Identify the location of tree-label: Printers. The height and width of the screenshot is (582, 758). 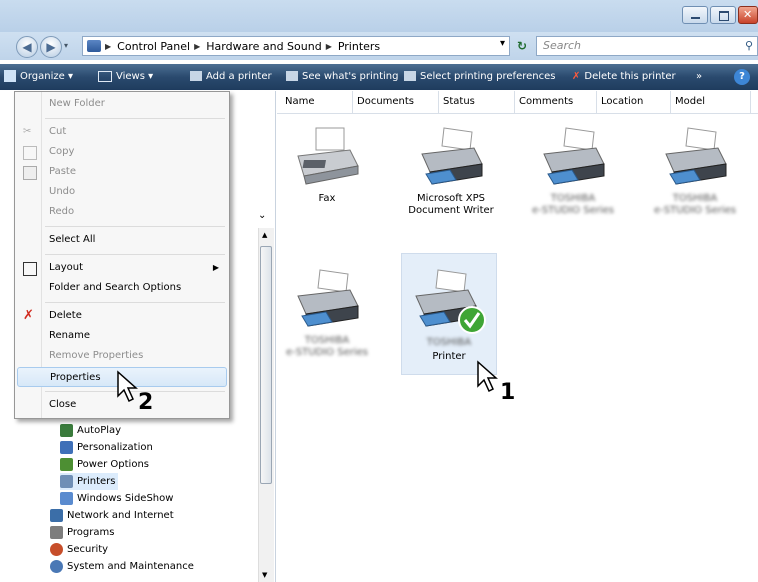
(96, 481).